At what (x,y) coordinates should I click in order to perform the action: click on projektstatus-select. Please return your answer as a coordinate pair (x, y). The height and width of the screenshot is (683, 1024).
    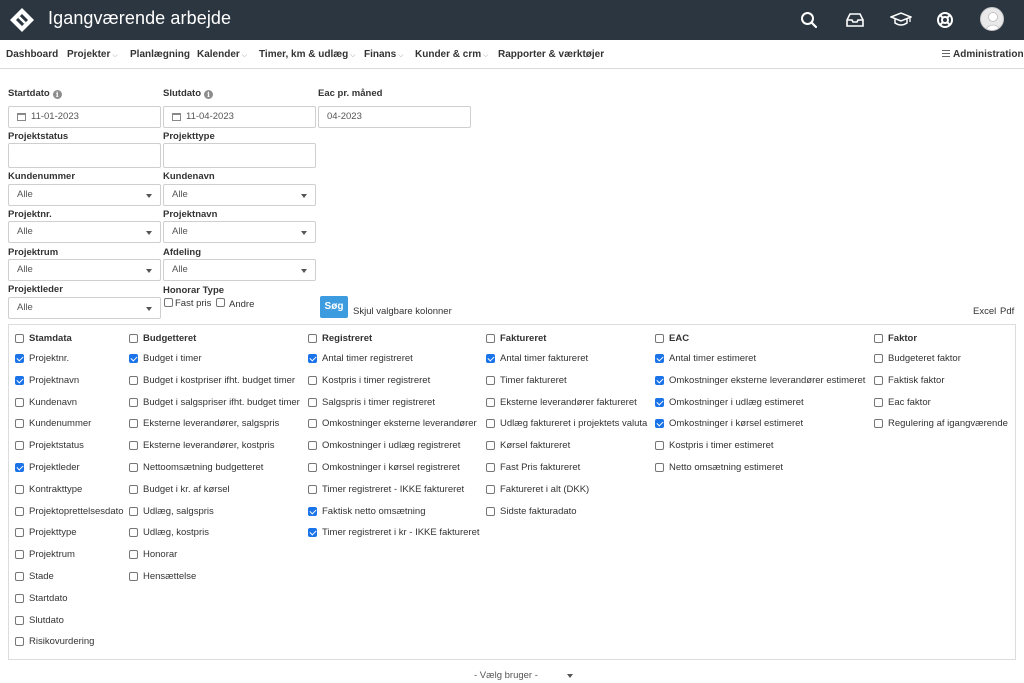
    Looking at the image, I should click on (84, 155).